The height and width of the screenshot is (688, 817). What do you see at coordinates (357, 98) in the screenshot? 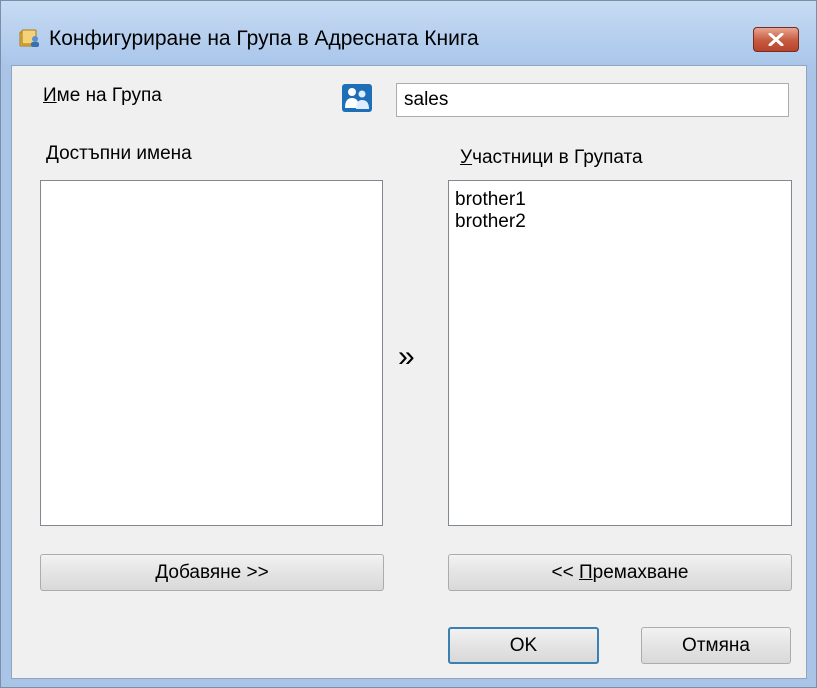
I see `group-people-icon` at bounding box center [357, 98].